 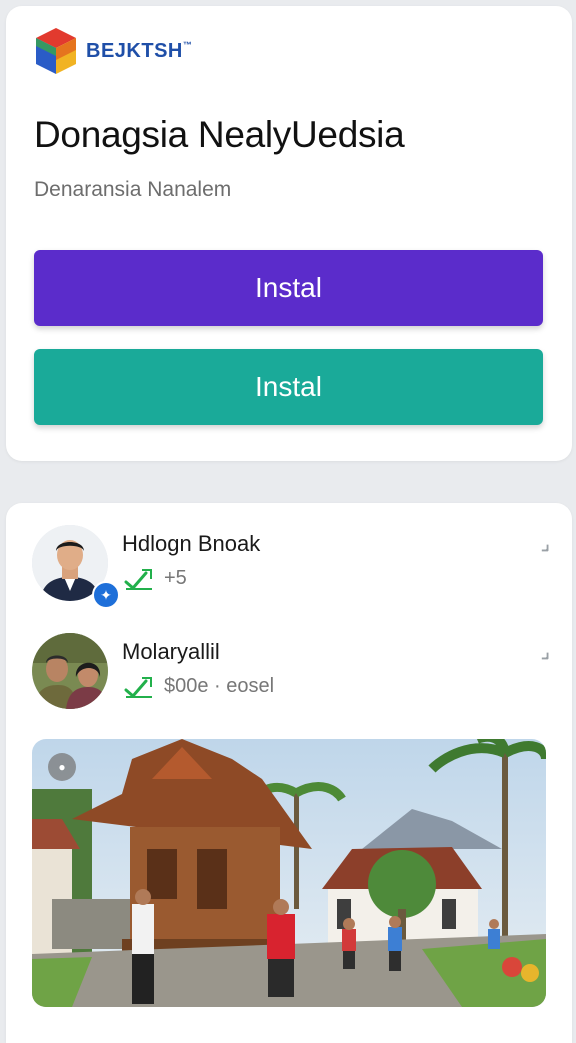 What do you see at coordinates (106, 595) in the screenshot?
I see `verified-badge-icon: ✦` at bounding box center [106, 595].